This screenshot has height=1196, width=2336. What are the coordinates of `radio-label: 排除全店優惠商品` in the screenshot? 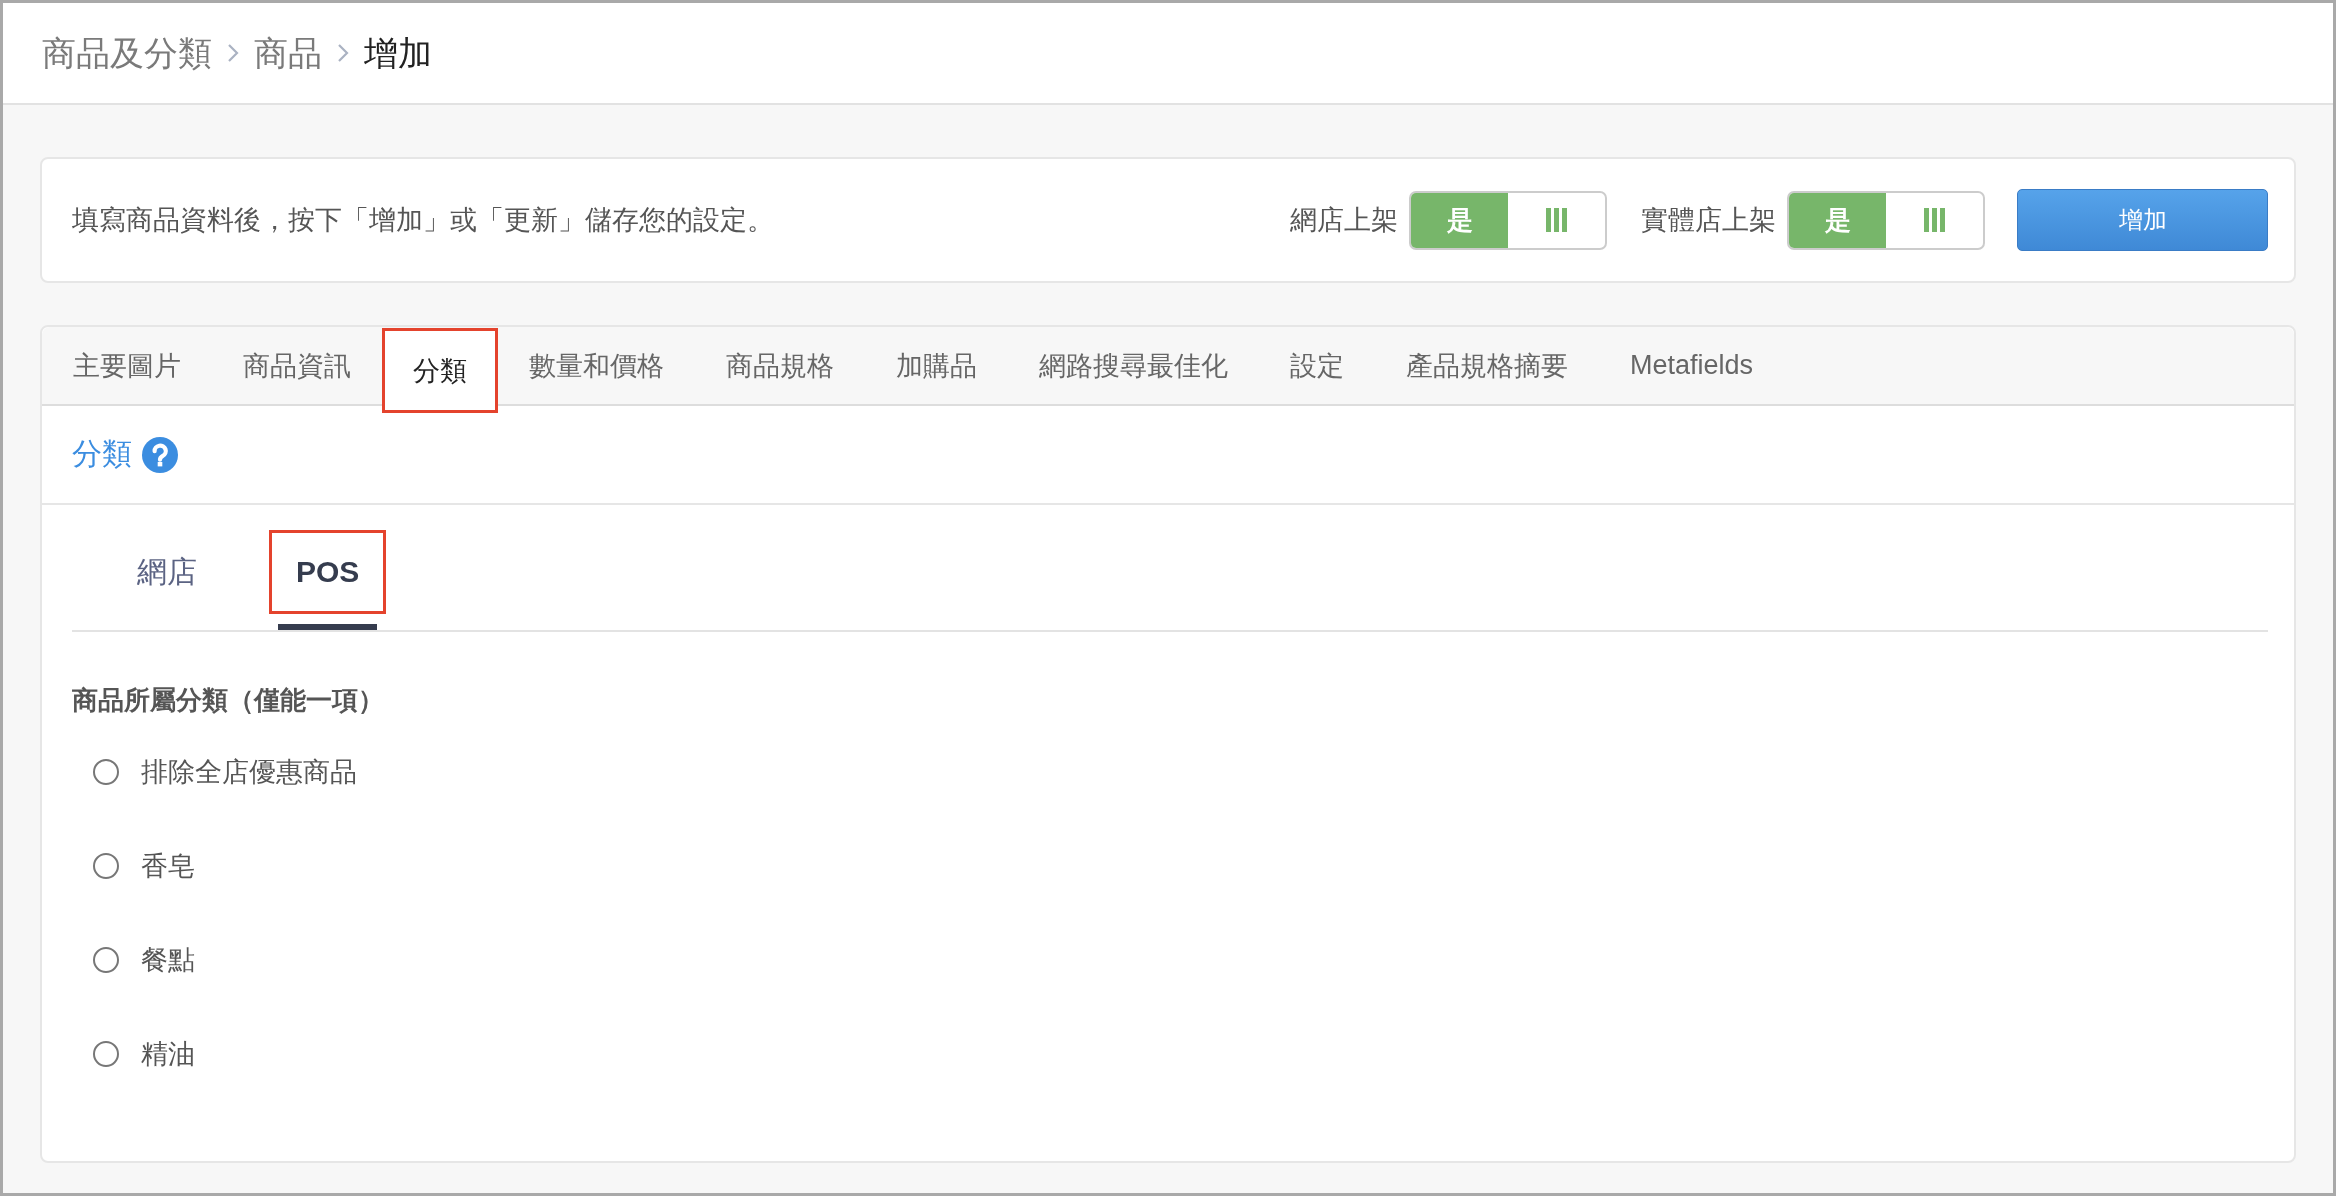 It's located at (249, 772).